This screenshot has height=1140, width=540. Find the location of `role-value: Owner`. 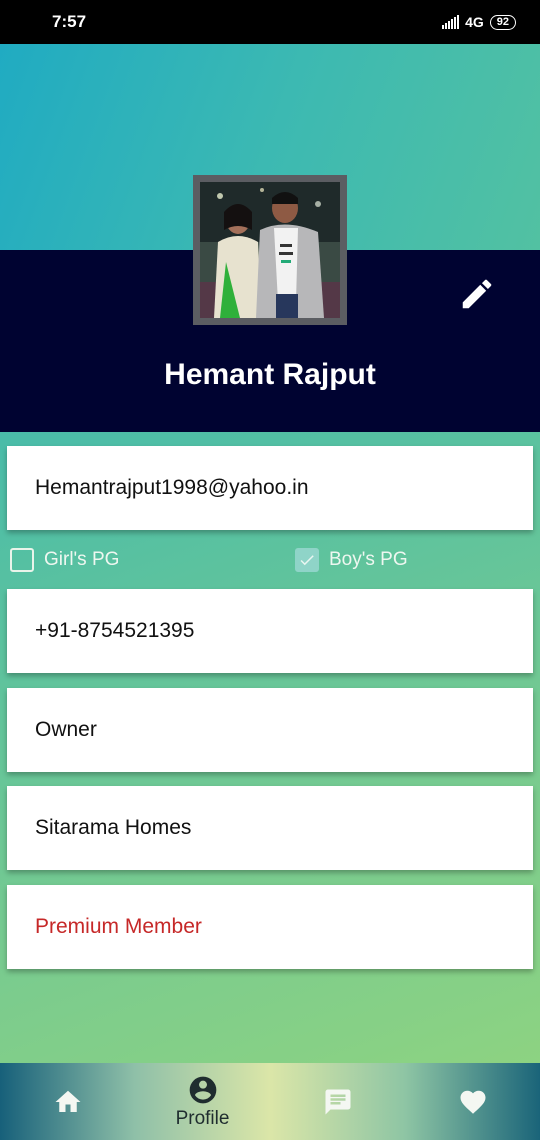

role-value: Owner is located at coordinates (66, 729).